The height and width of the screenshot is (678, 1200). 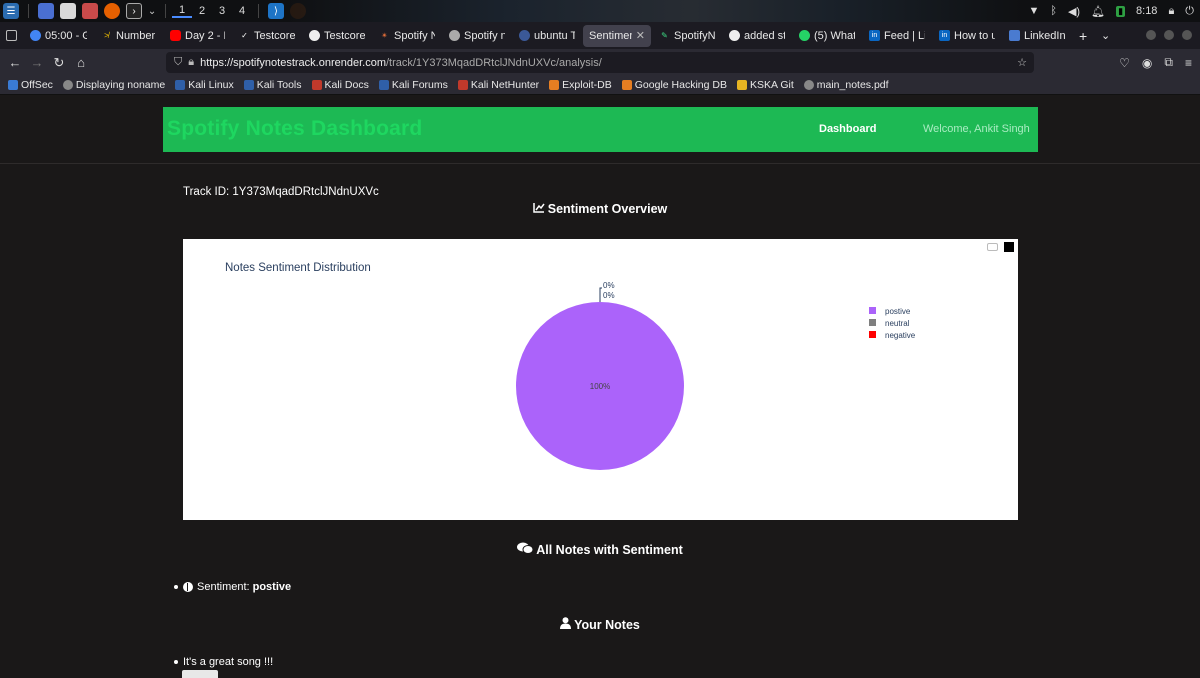 I want to click on bookmark-star-icon: ☆, so click(x=1022, y=62).